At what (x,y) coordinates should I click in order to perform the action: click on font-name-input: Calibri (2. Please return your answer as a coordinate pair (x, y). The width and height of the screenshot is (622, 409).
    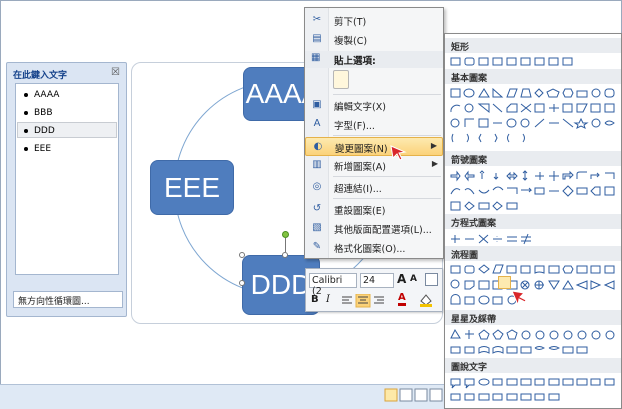
    Looking at the image, I should click on (333, 285).